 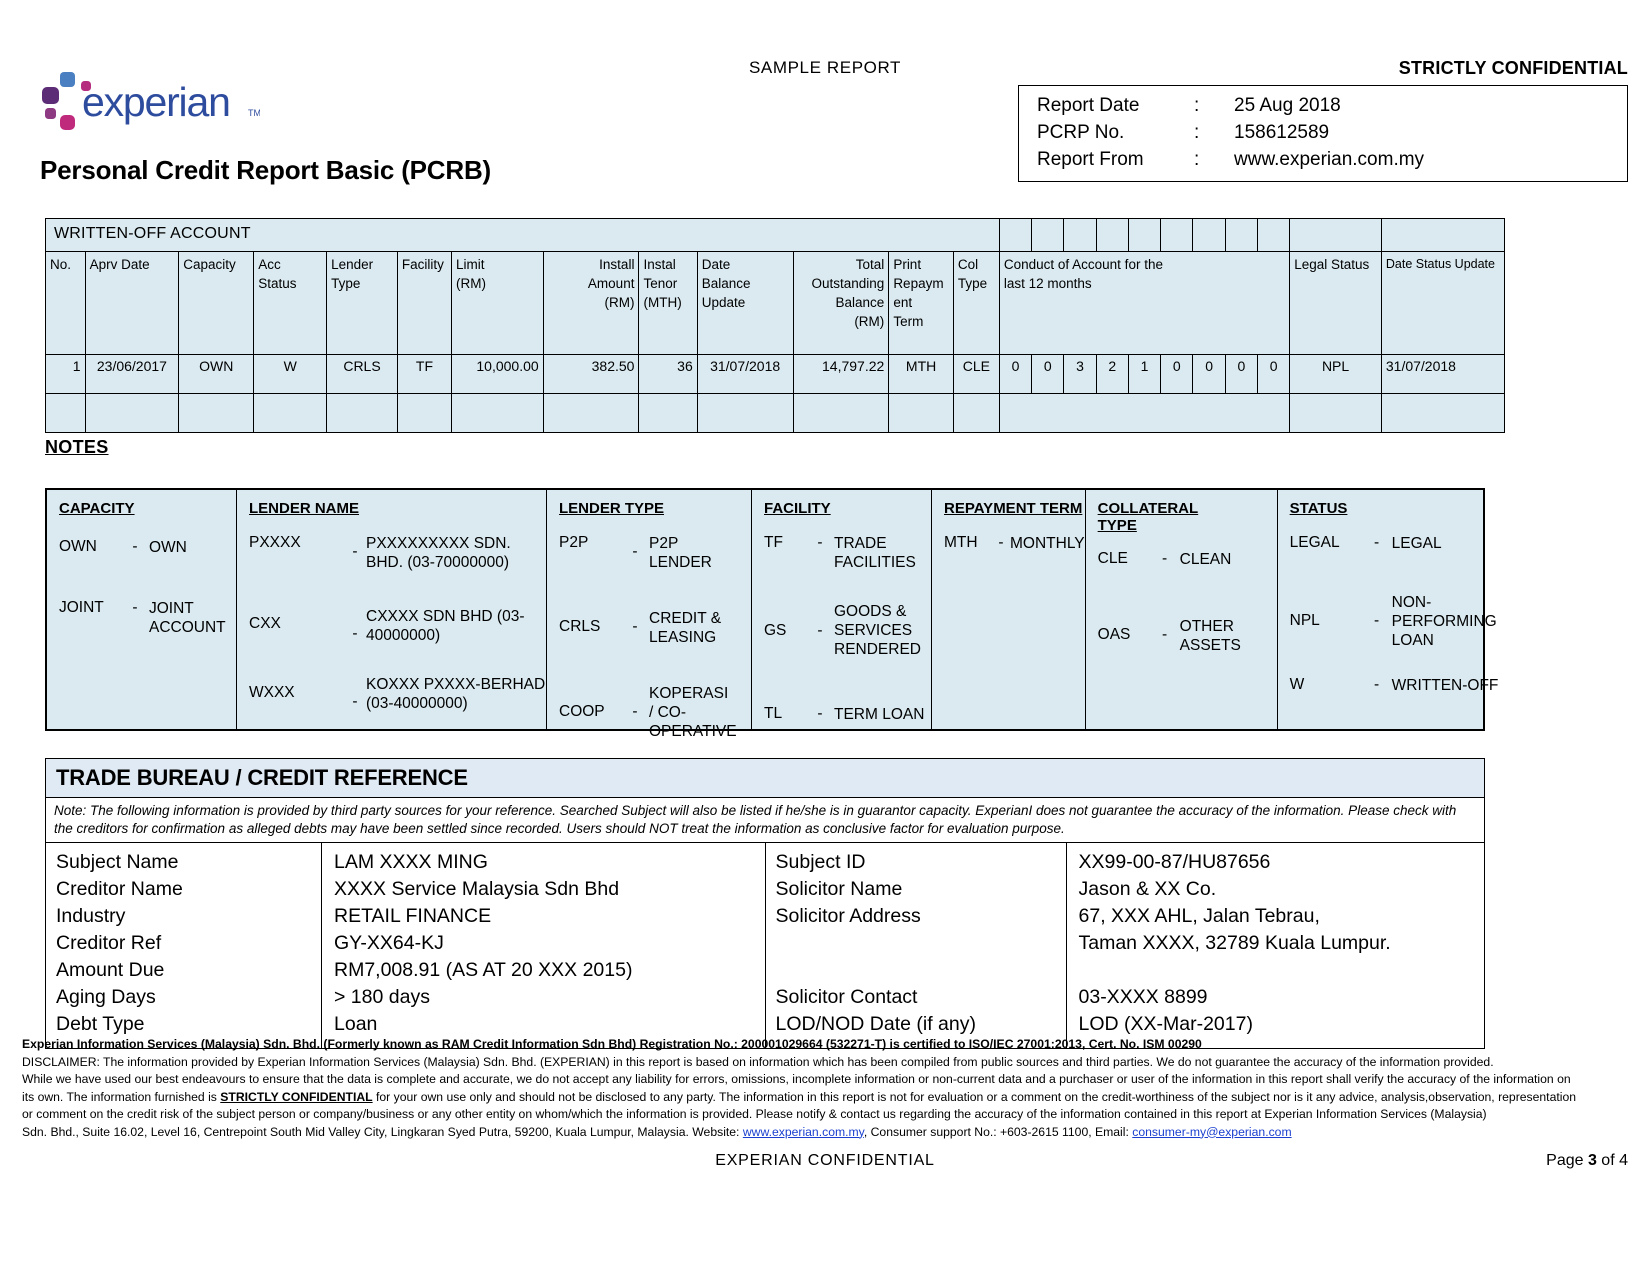 What do you see at coordinates (290, 303) in the screenshot?
I see `col-header-acc-status: Acc Status` at bounding box center [290, 303].